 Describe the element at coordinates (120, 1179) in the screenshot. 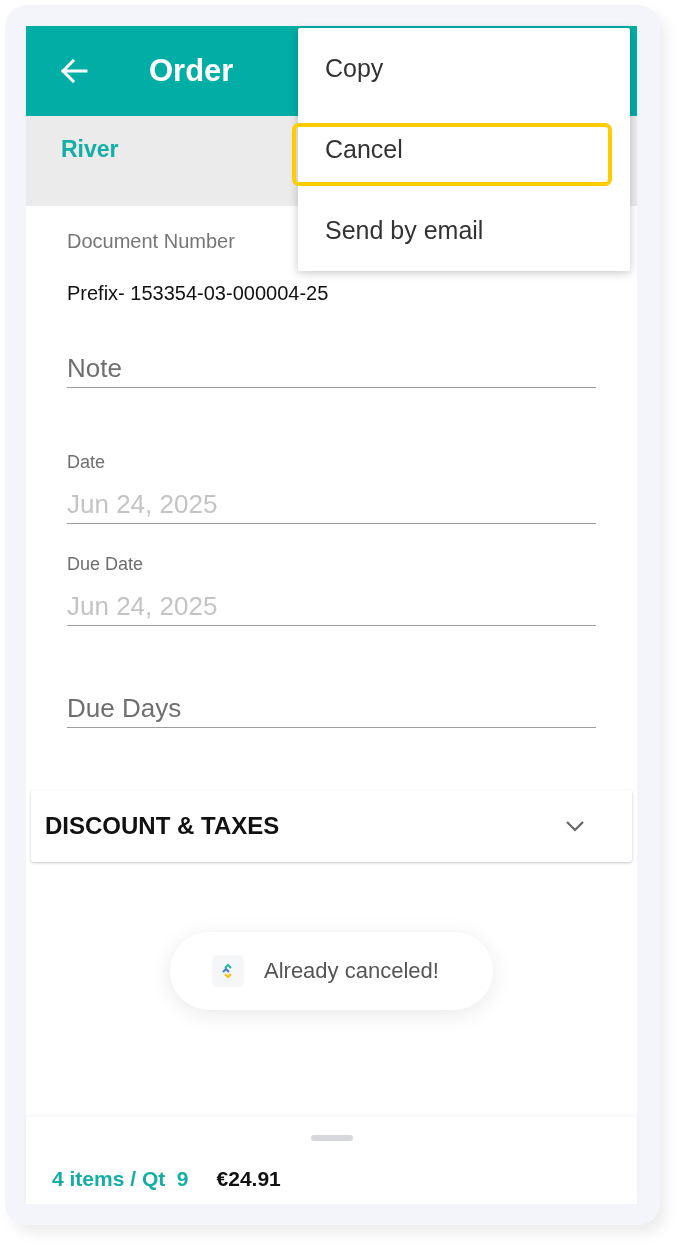

I see `item-count: 4 items / Qt 9` at that location.